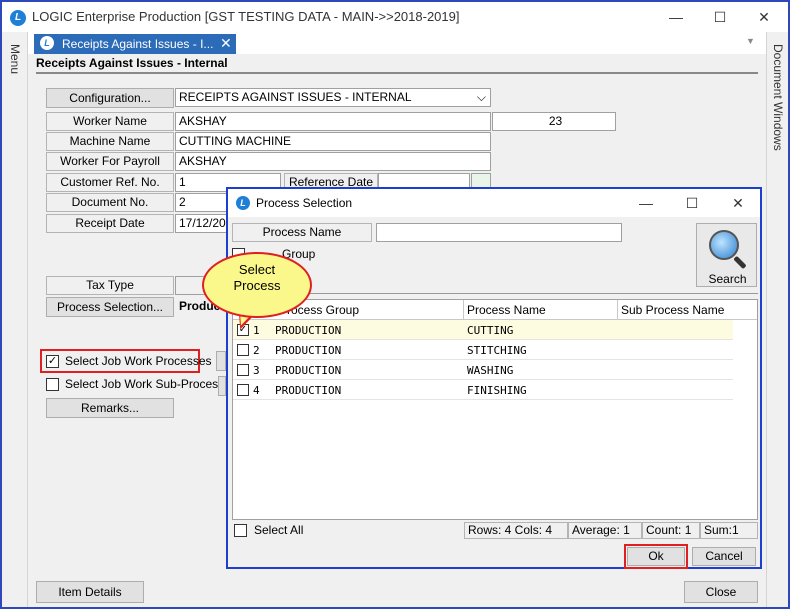 The image size is (790, 609). I want to click on select-job-work-sub-label: Select Job Work Sub-Process, so click(145, 384).